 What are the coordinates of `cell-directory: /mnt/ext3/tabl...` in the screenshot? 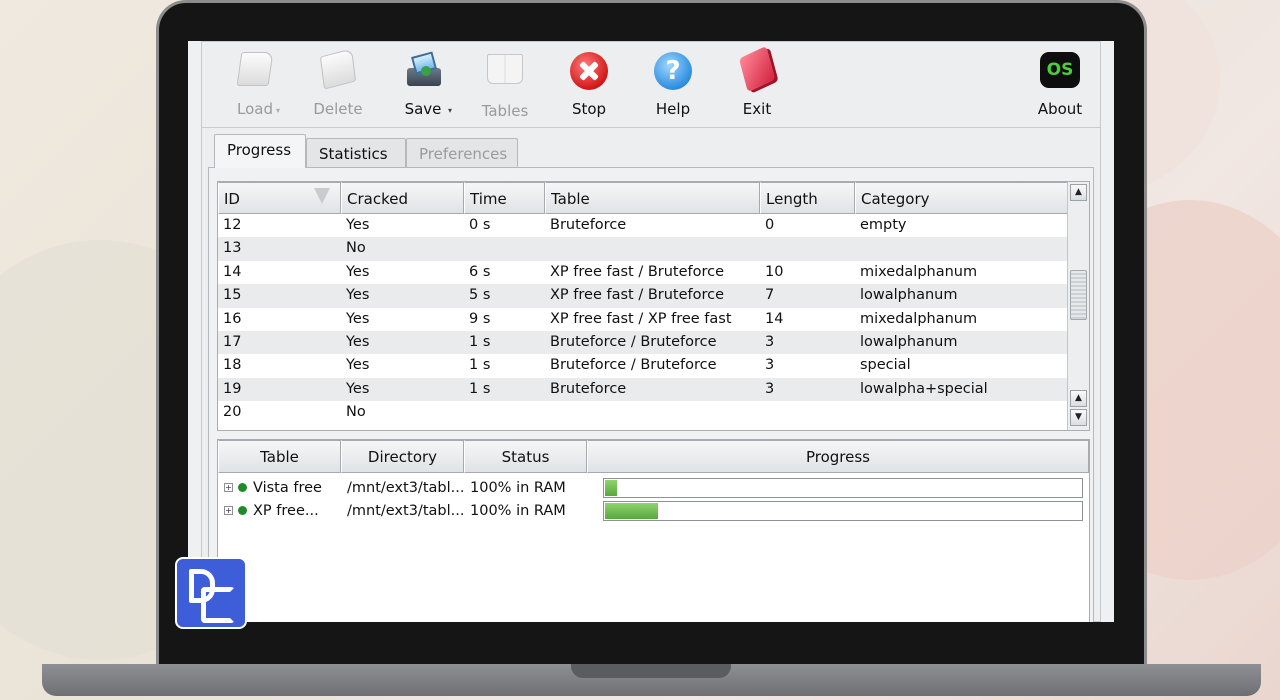 It's located at (405, 510).